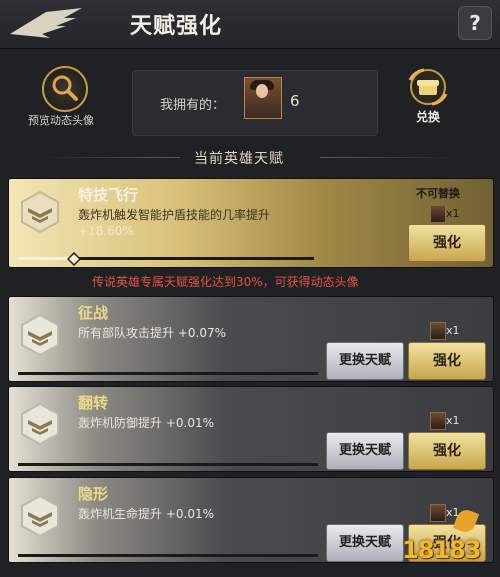  What do you see at coordinates (438, 193) in the screenshot?
I see `not-replaceable-tag: 不可替换` at bounding box center [438, 193].